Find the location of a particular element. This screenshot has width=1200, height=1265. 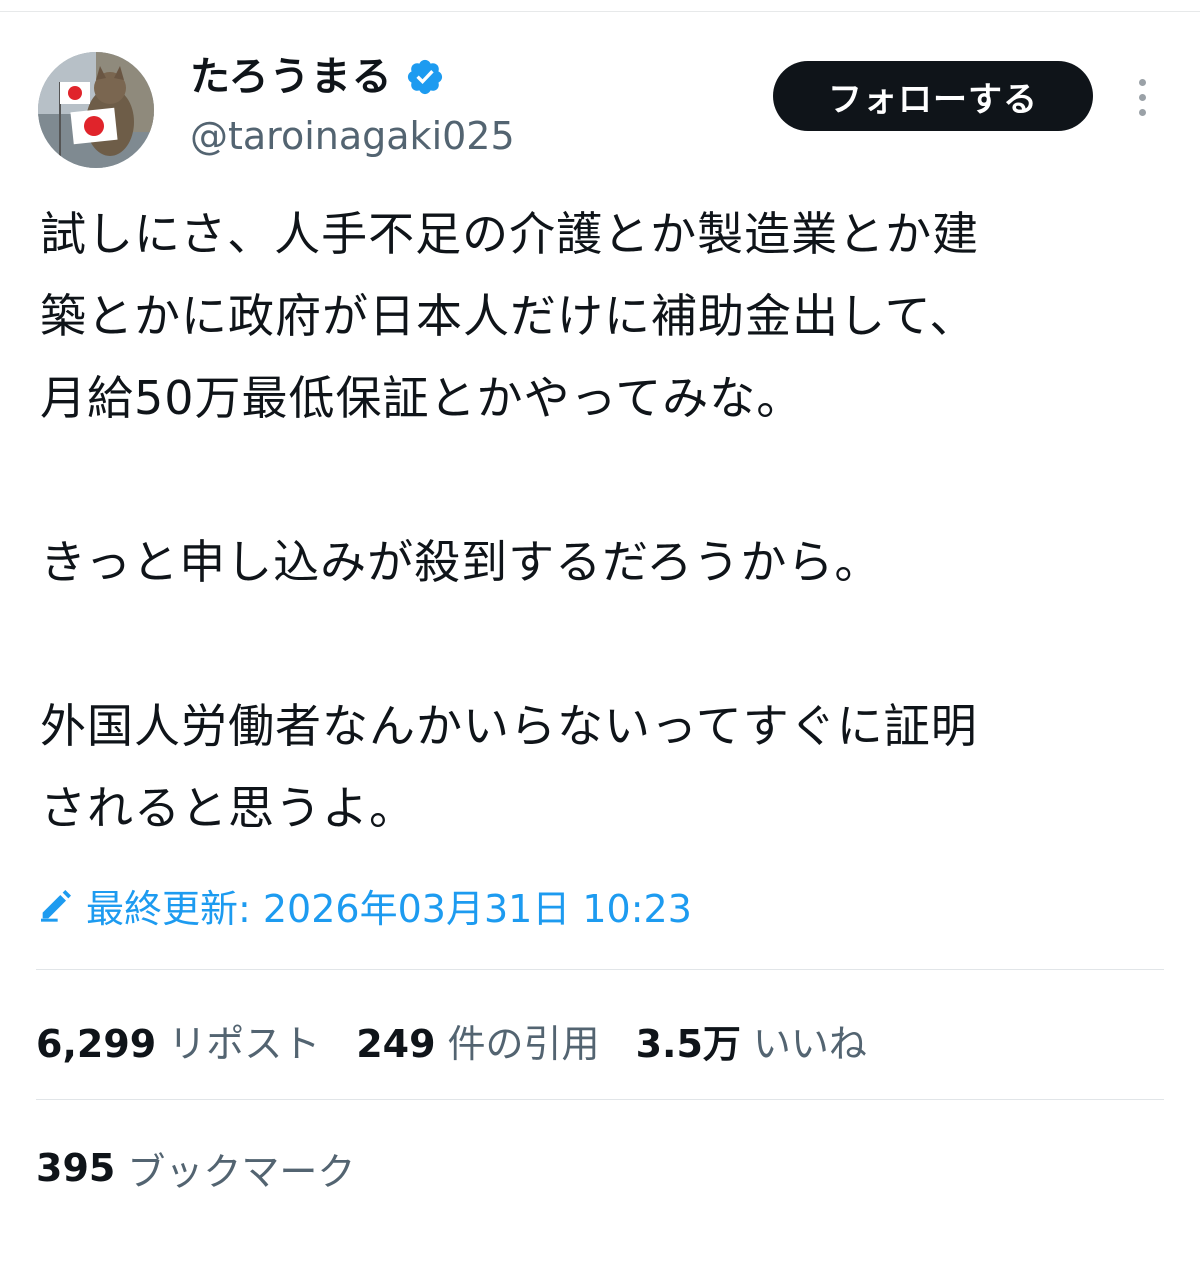

bookmarks-label: ブックマーク is located at coordinates (241, 1171).